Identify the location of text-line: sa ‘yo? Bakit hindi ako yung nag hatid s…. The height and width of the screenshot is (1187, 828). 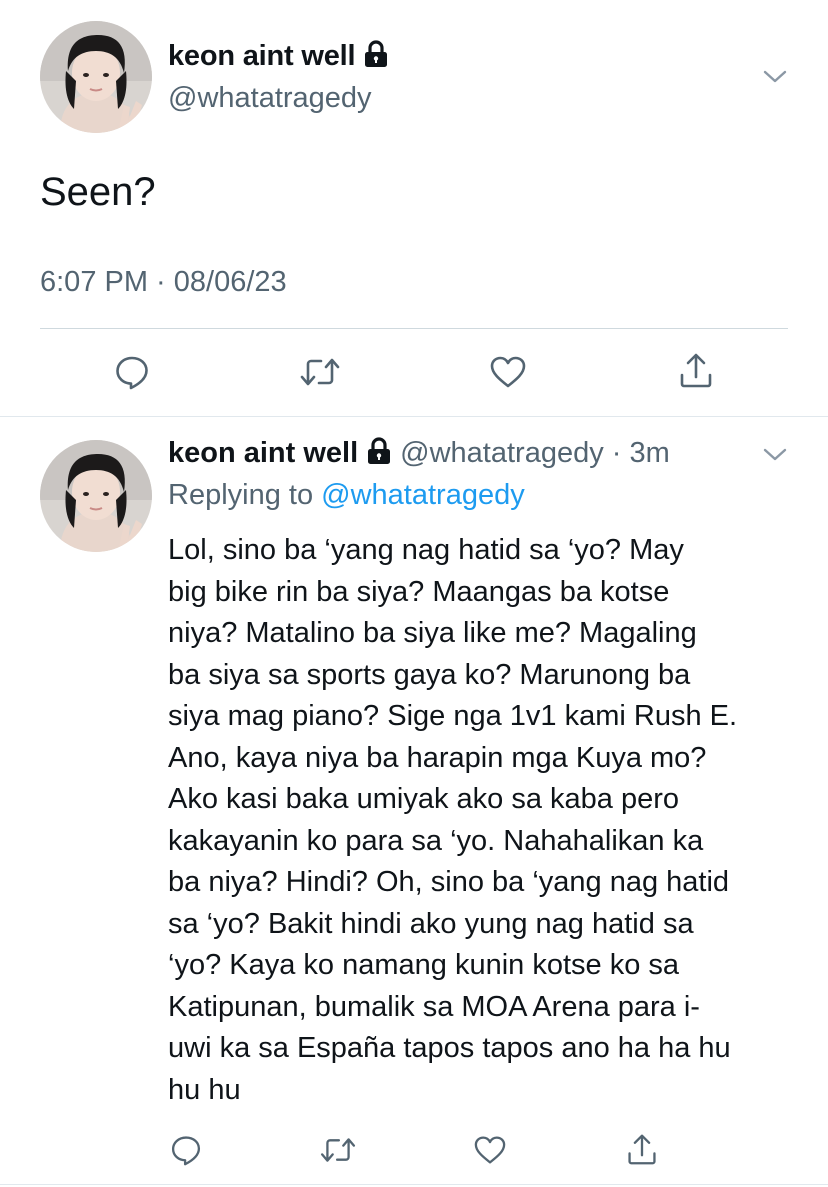
(431, 923).